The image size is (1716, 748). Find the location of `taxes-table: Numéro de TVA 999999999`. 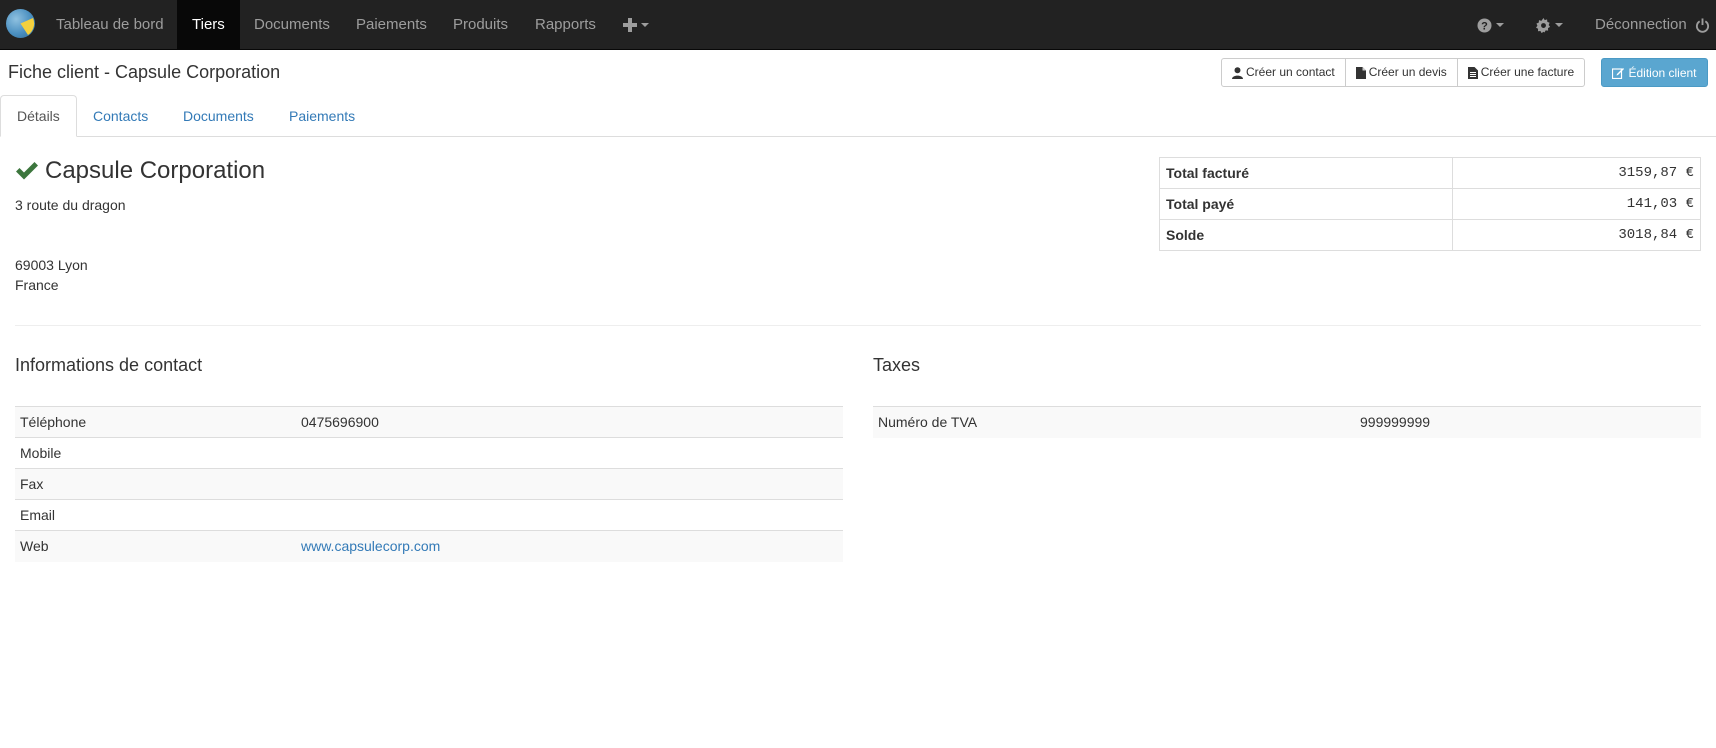

taxes-table: Numéro de TVA 999999999 is located at coordinates (1287, 422).